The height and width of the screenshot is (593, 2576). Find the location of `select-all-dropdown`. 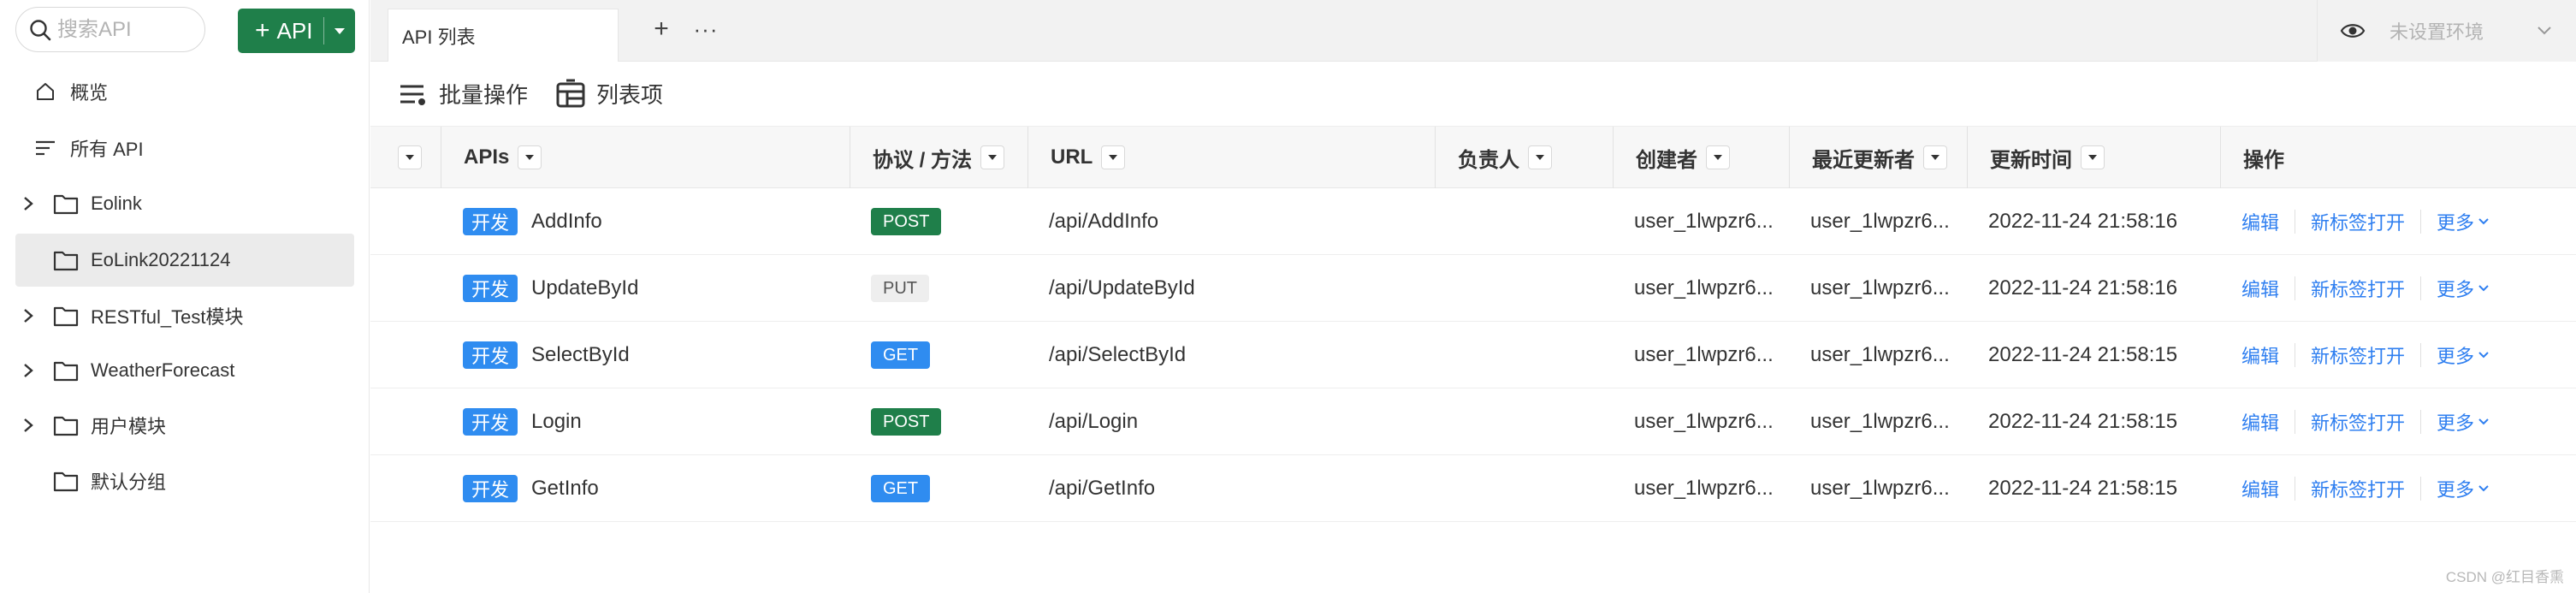

select-all-dropdown is located at coordinates (410, 157).